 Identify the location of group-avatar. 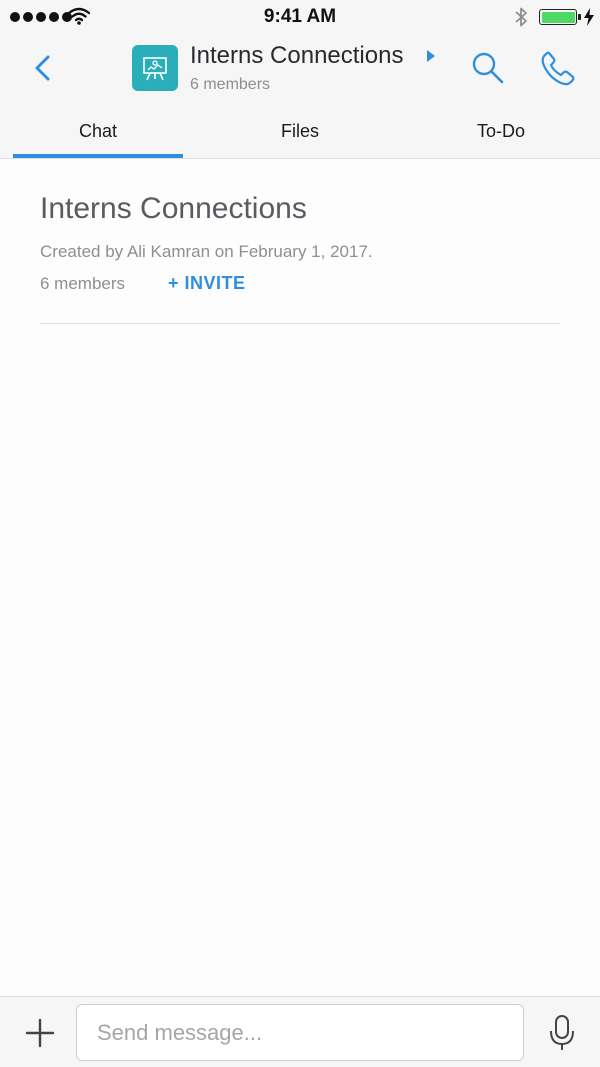
(155, 68).